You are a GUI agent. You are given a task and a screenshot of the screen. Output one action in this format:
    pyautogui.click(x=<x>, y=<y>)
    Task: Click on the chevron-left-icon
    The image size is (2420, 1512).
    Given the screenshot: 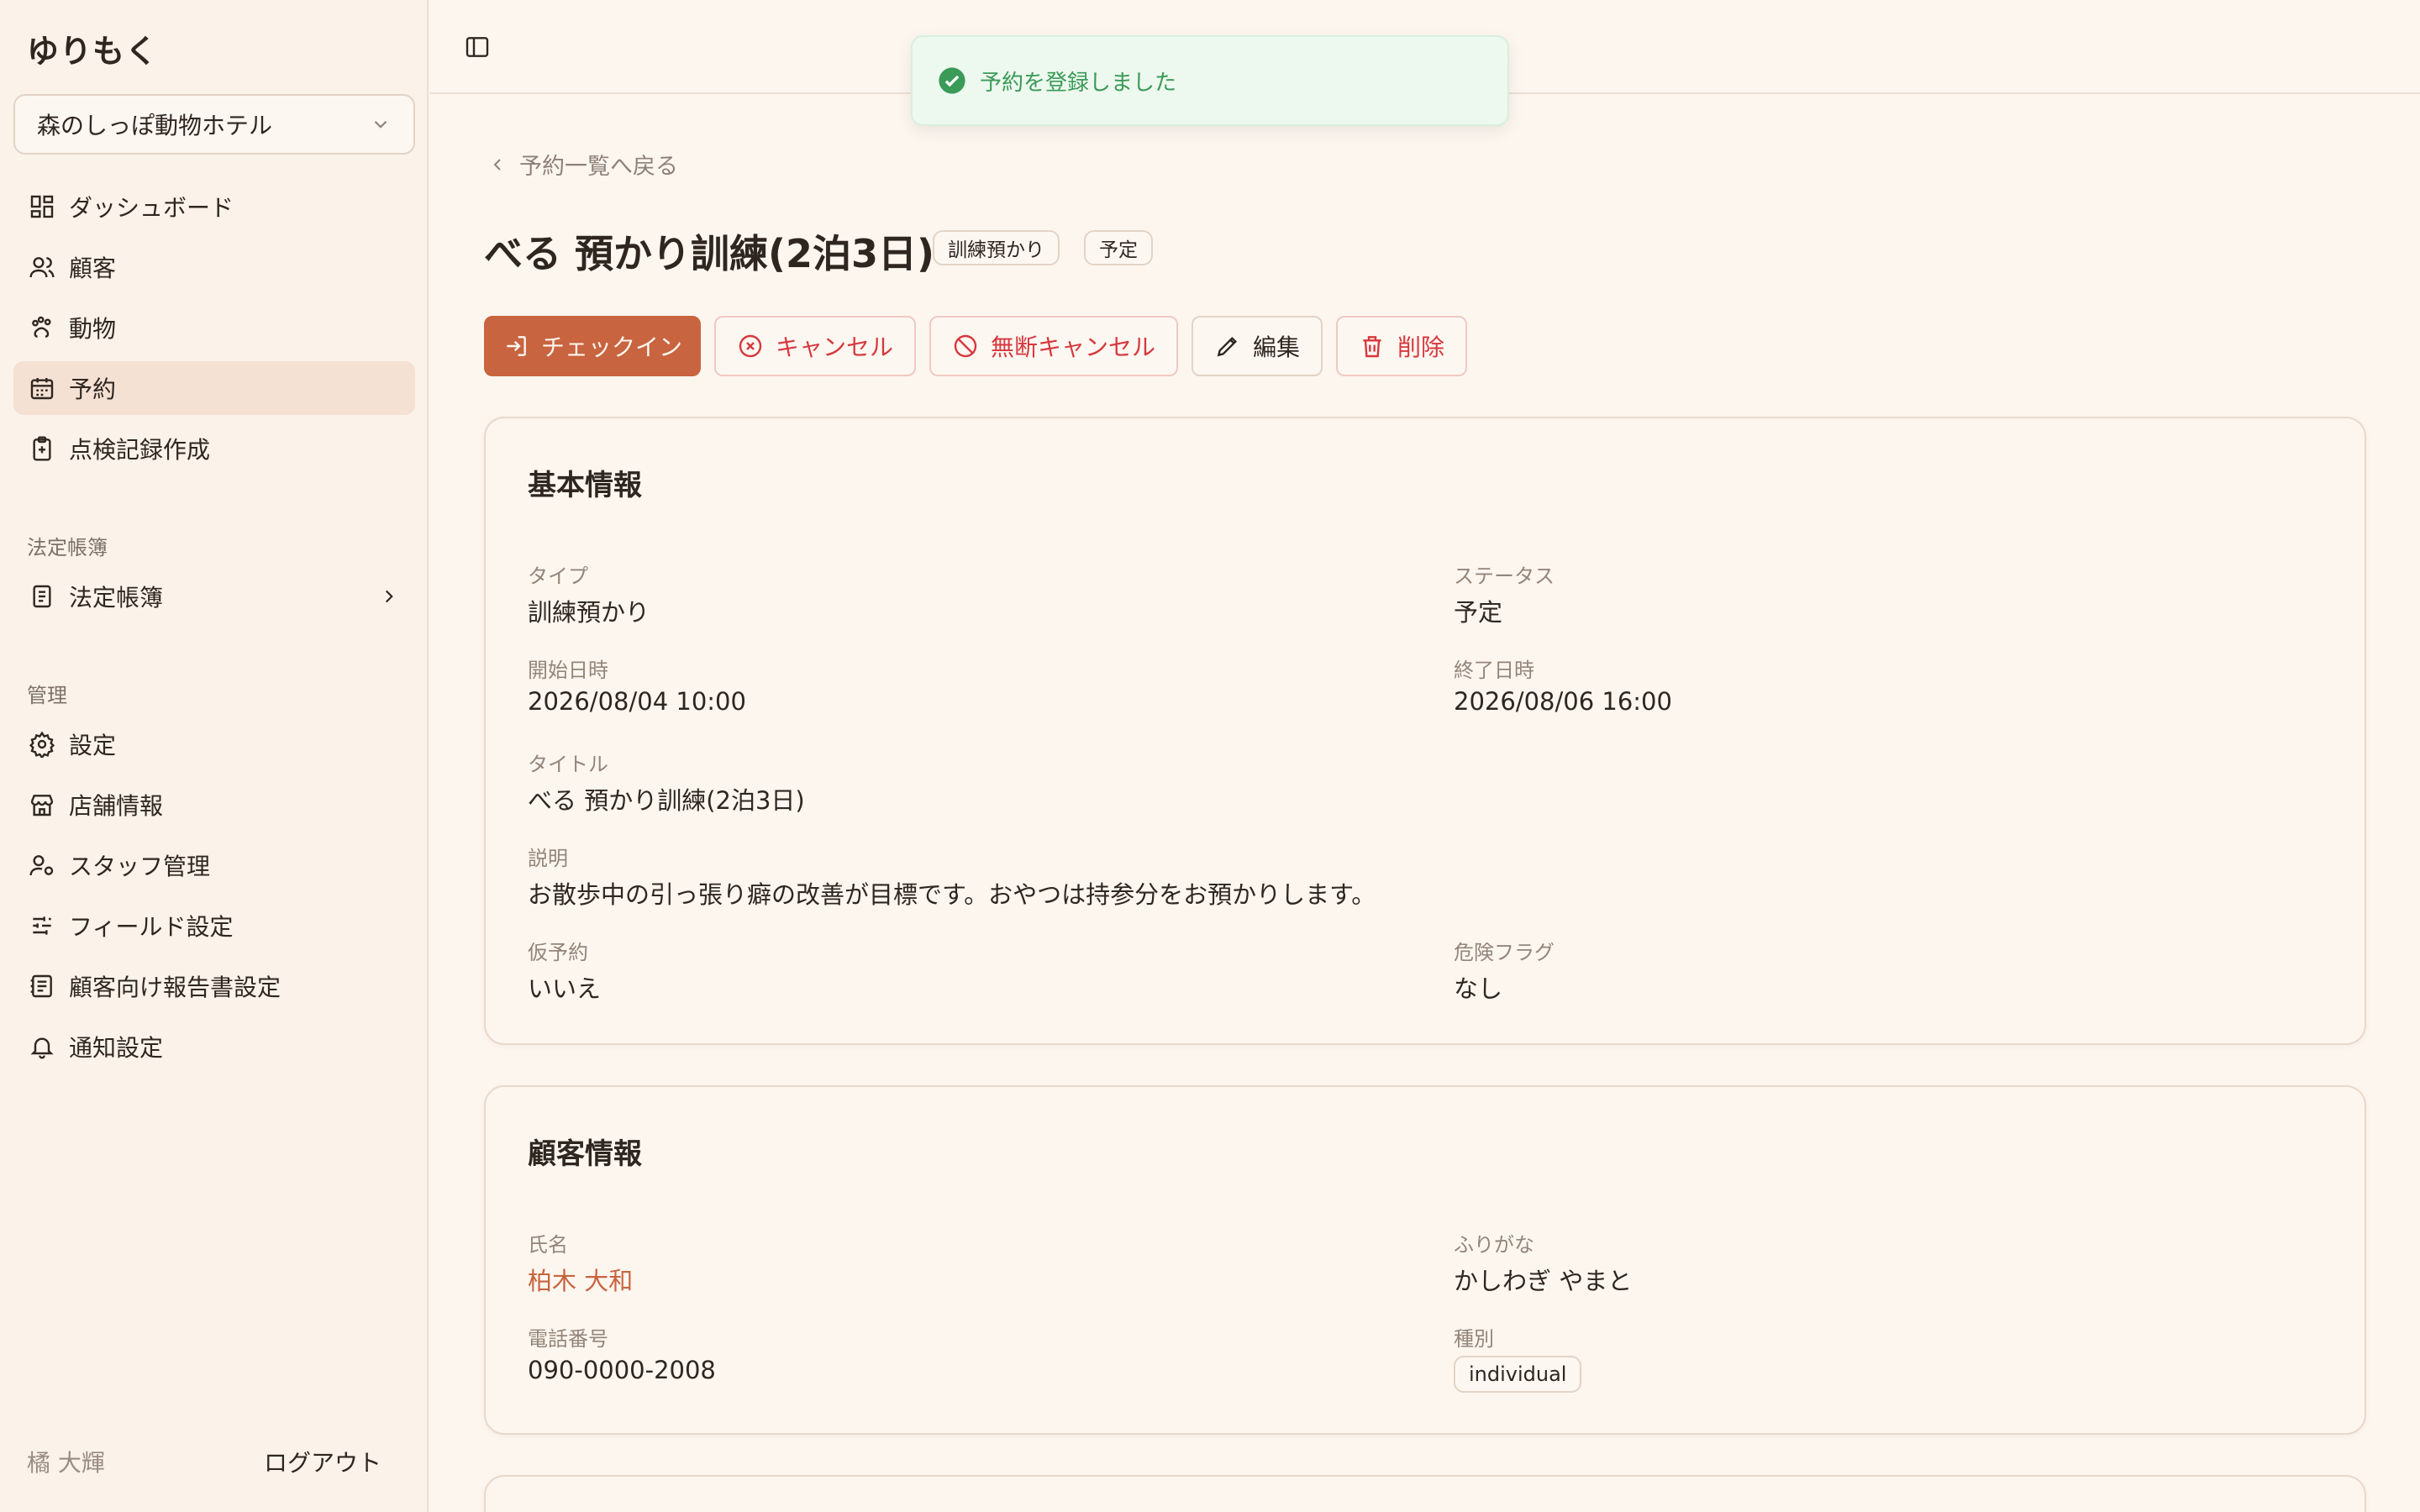 What is the action you would take?
    pyautogui.click(x=497, y=164)
    